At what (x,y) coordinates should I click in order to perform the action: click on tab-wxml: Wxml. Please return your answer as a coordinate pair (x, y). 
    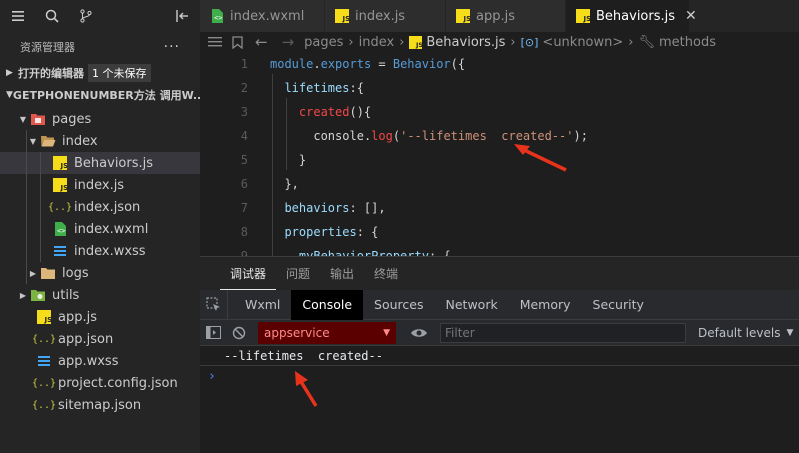
    Looking at the image, I should click on (262, 305).